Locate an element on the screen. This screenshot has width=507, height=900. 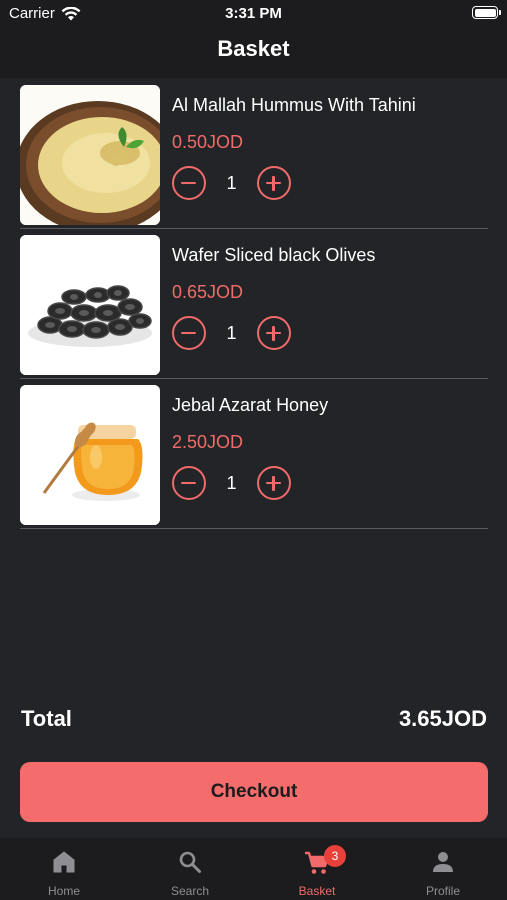
top-bar: Carrier 3:31 PM Basket is located at coordinates (253, 39).